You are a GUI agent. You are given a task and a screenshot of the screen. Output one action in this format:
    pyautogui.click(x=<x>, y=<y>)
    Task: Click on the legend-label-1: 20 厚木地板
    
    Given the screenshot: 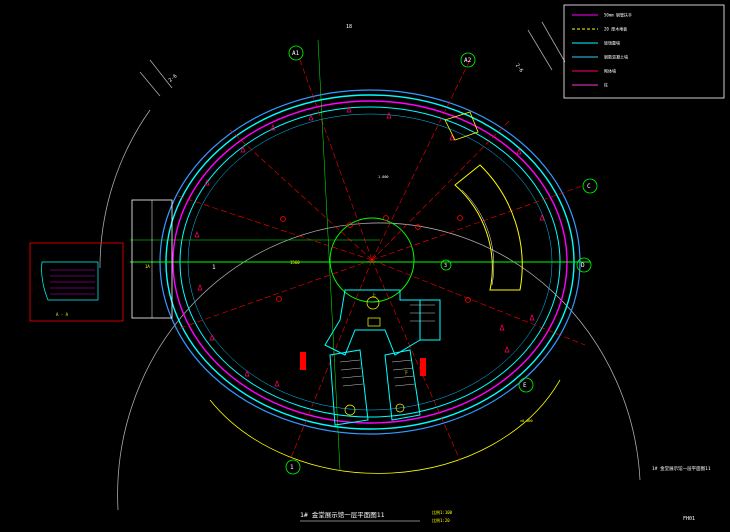 What is the action you would take?
    pyautogui.click(x=615, y=29)
    